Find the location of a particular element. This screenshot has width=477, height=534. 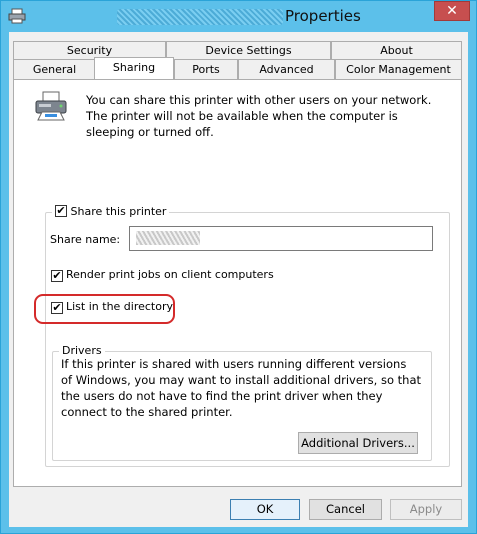

list-directory-checkbox: ✔ is located at coordinates (57, 308).